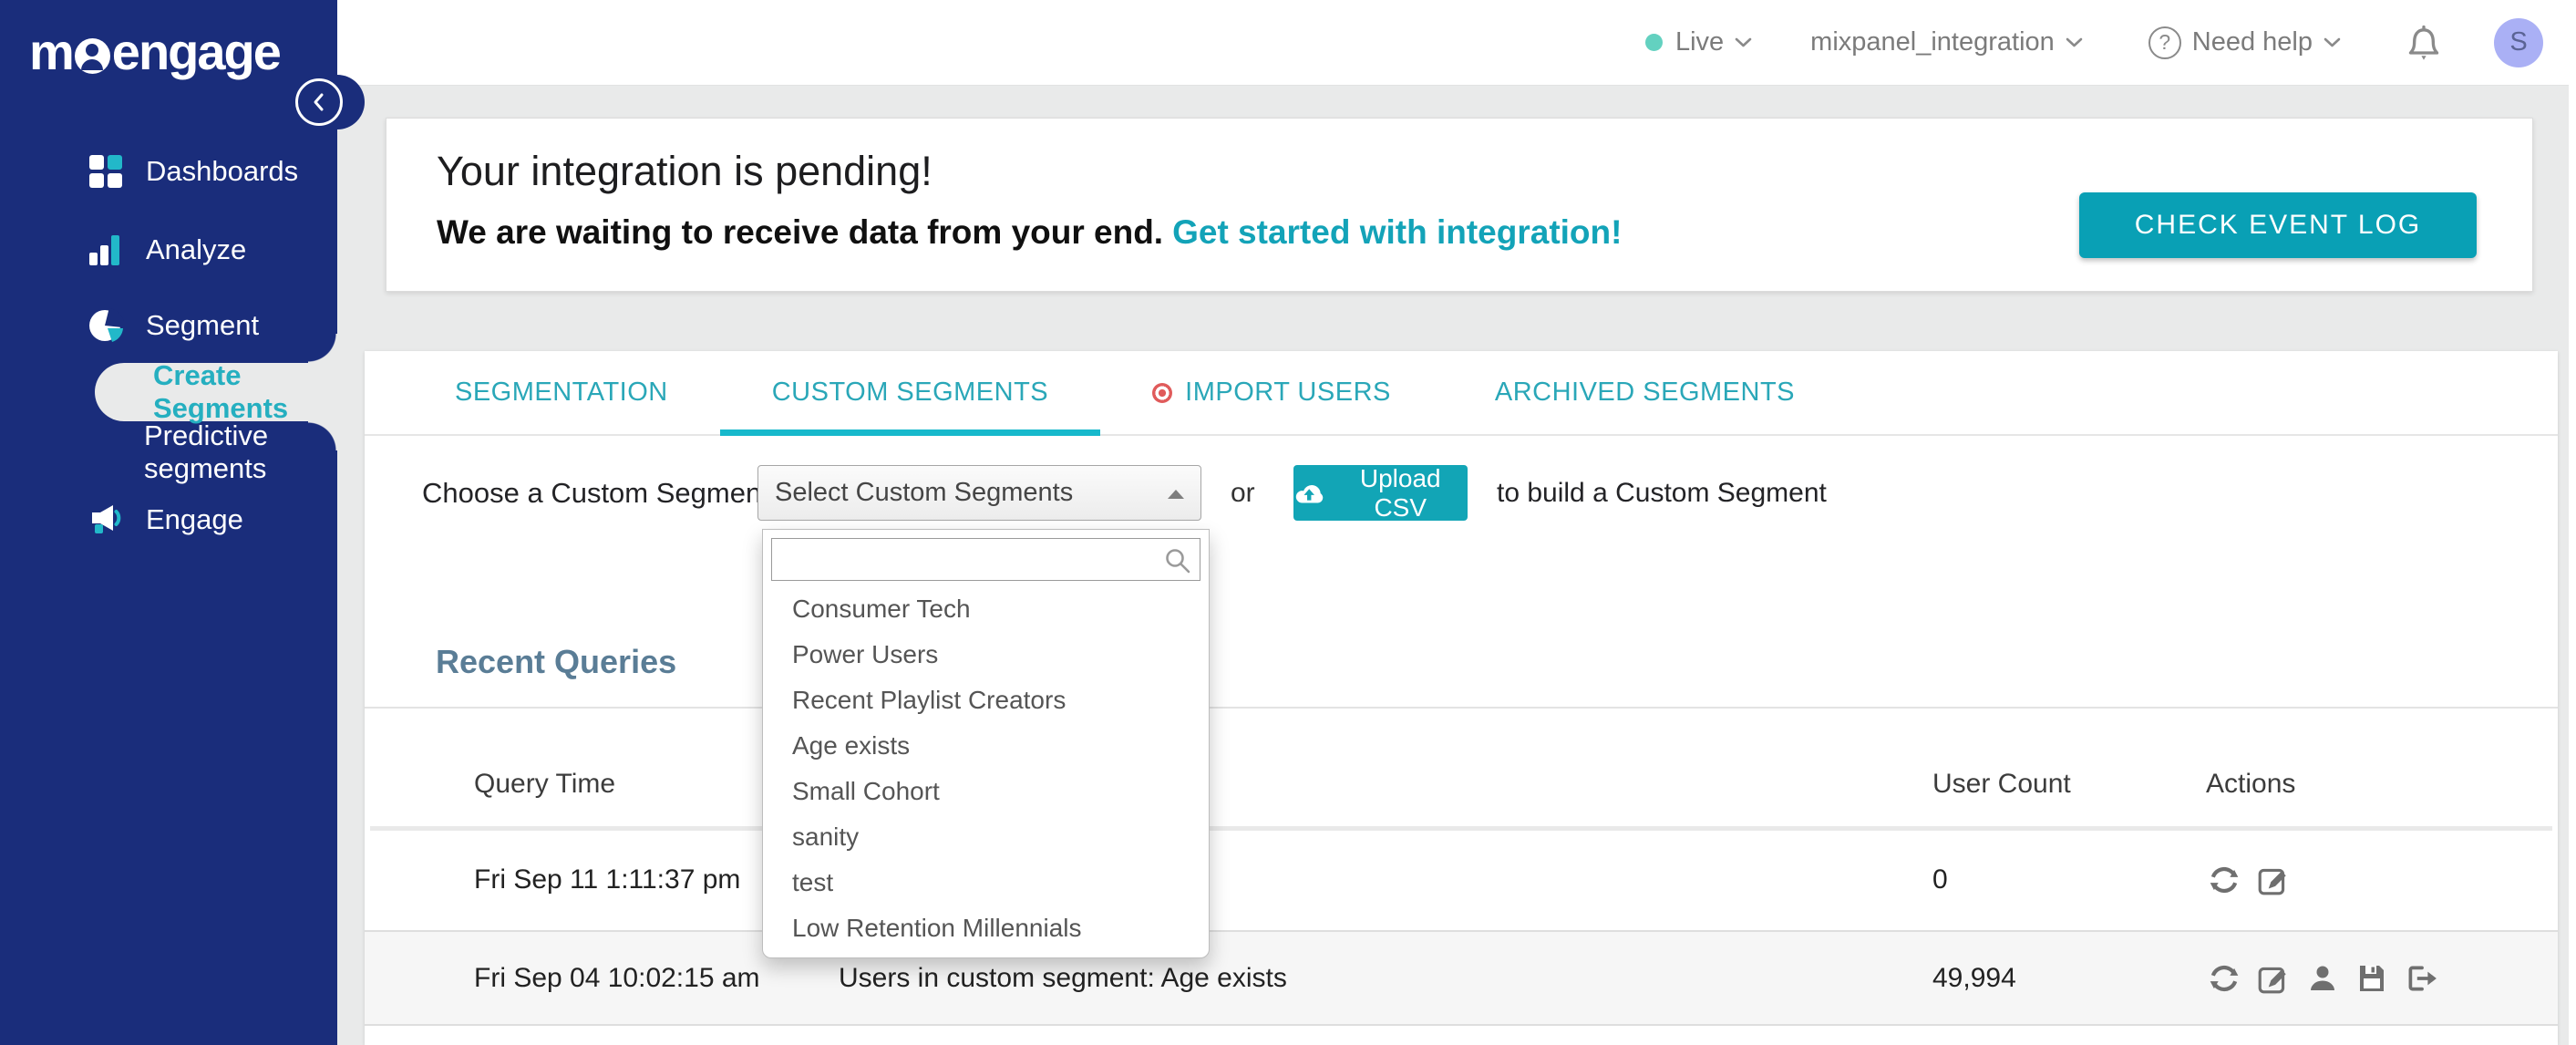 This screenshot has height=1045, width=2576. I want to click on tab-segmentation: SEGMENTATION, so click(561, 392).